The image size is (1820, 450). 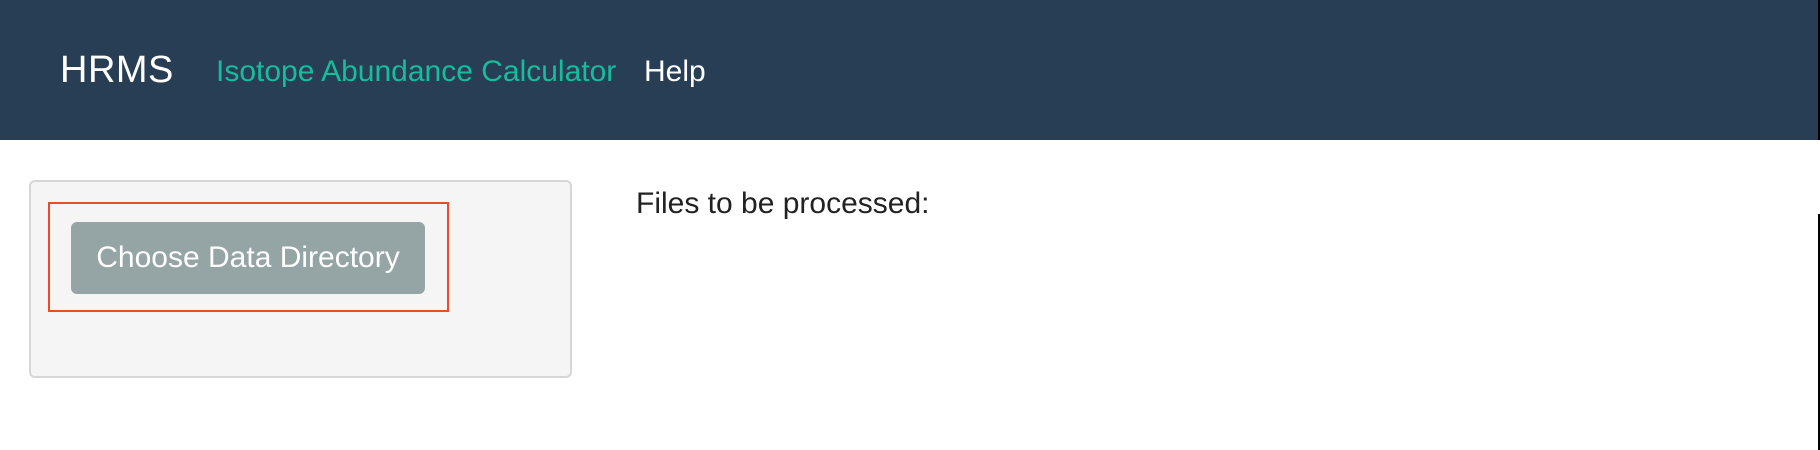 What do you see at coordinates (783, 203) in the screenshot?
I see `files-to-be-processed-label: Files to be processed:` at bounding box center [783, 203].